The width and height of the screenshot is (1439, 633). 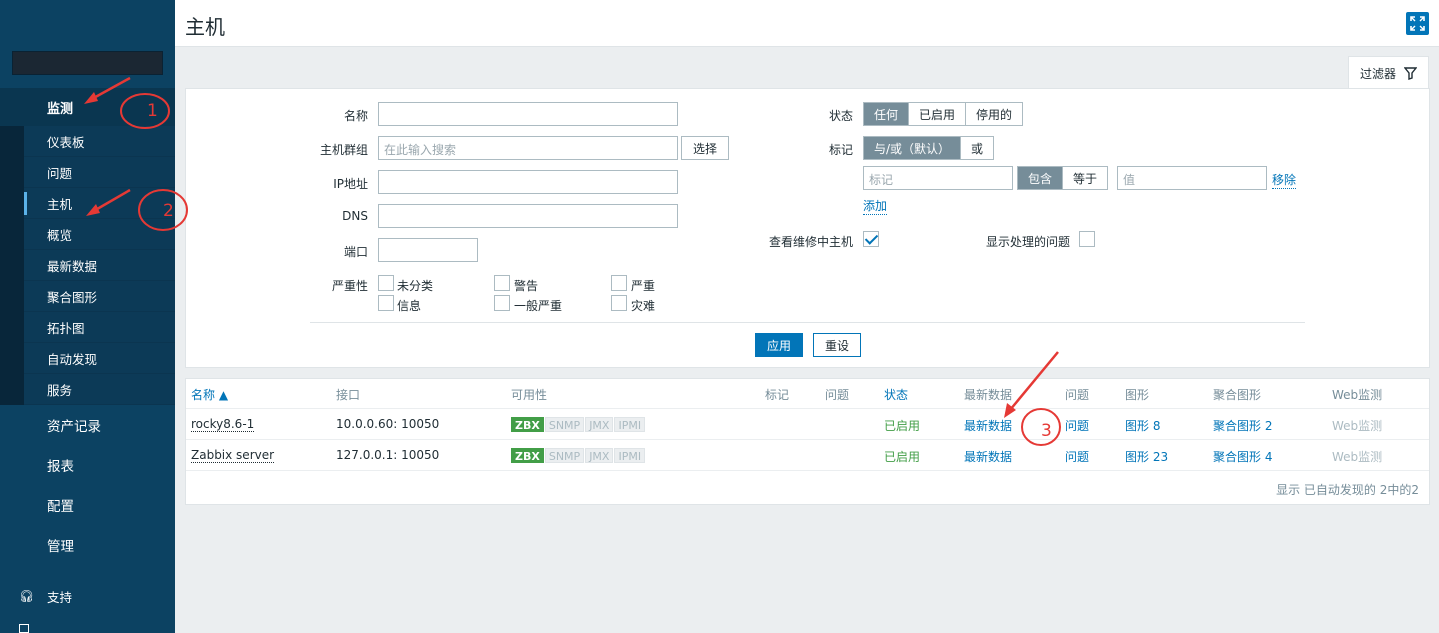 What do you see at coordinates (24, 628) in the screenshot?
I see `share-icon` at bounding box center [24, 628].